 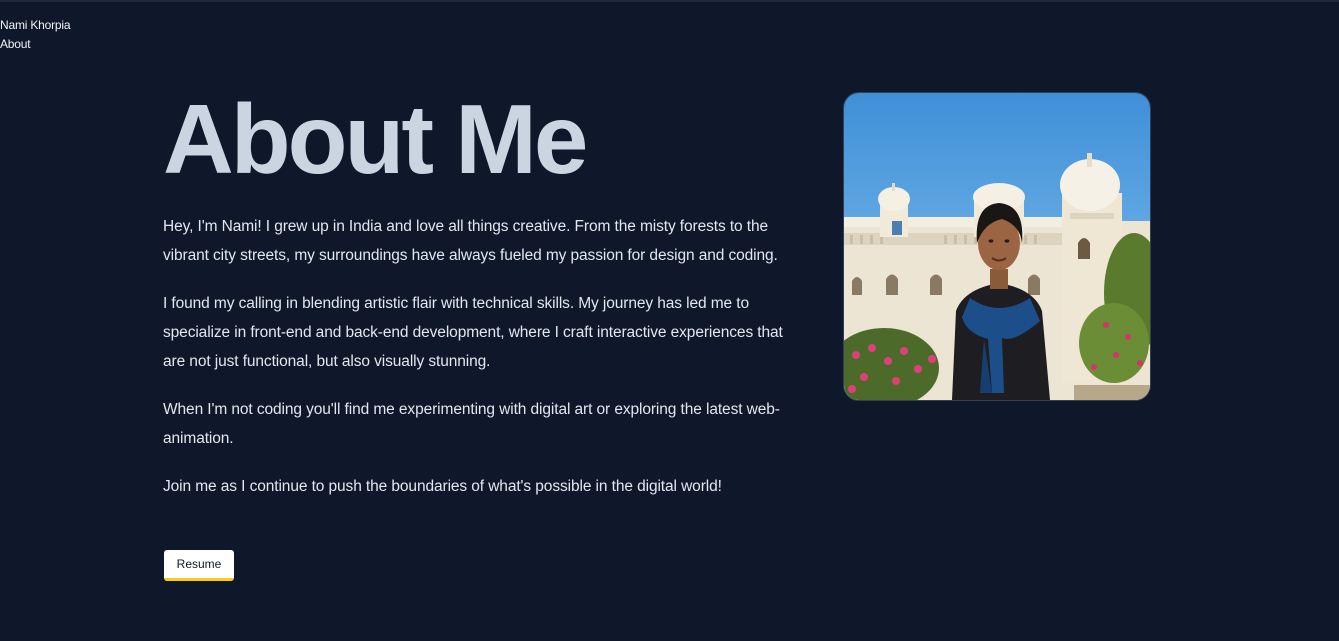 I want to click on page-title: About Me, so click(x=375, y=139).